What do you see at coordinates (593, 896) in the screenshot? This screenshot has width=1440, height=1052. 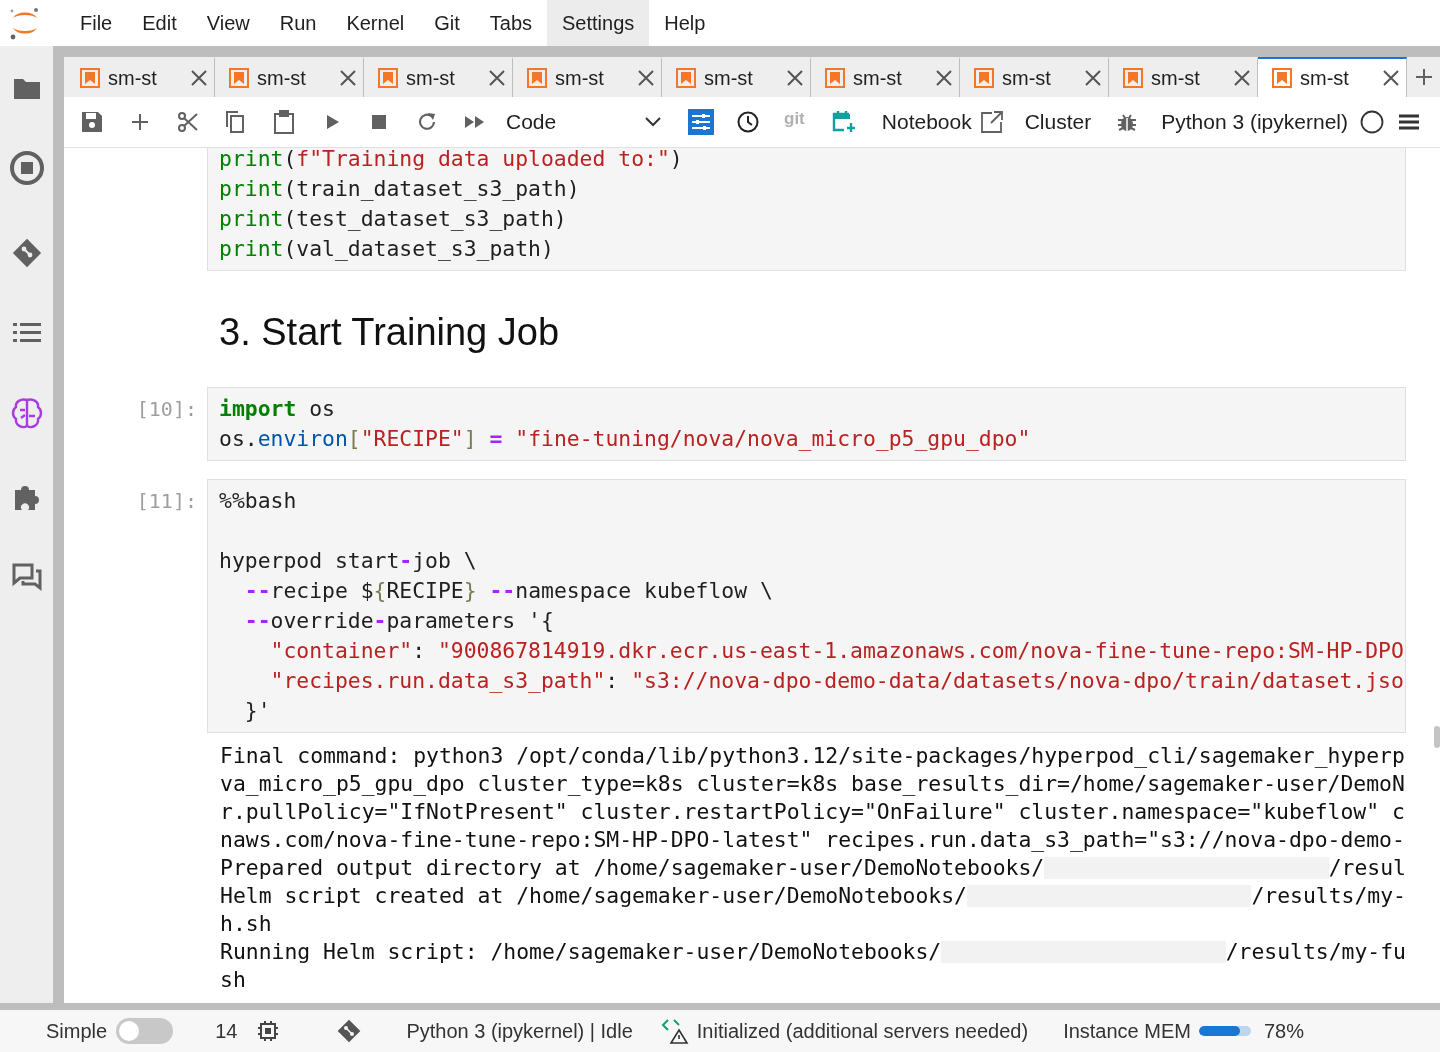 I see `output-line: Helm script created at /home/sagemaker-user/DemoNotebooks/` at bounding box center [593, 896].